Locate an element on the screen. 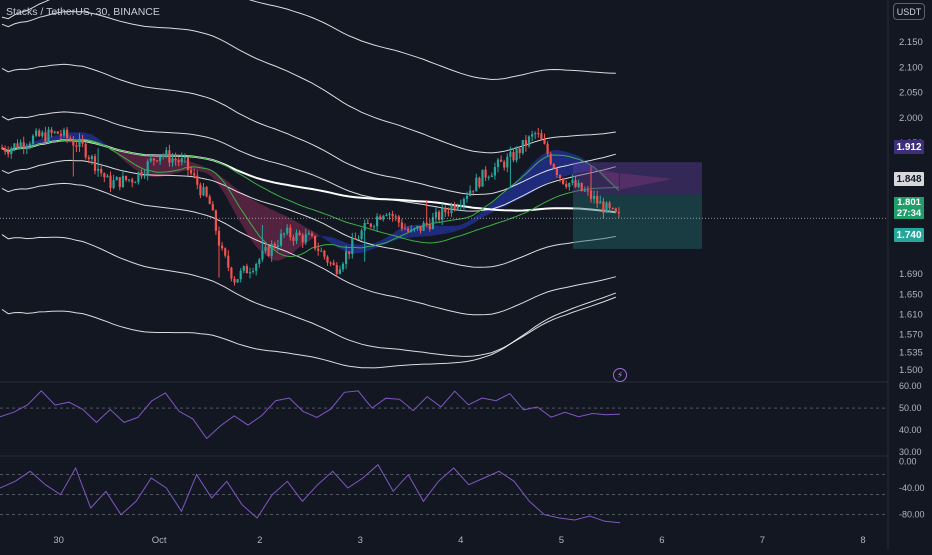 Image resolution: width=932 pixels, height=555 pixels. price-tick-label: 1.570 is located at coordinates (911, 335).